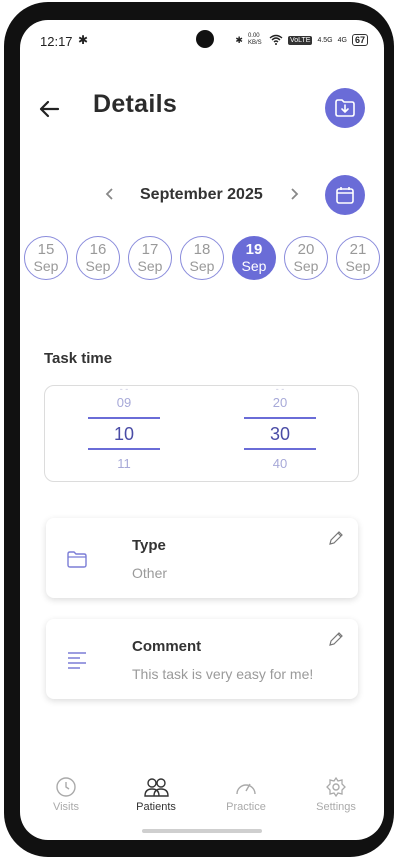  Describe the element at coordinates (280, 402) in the screenshot. I see `minute-above: 20` at that location.